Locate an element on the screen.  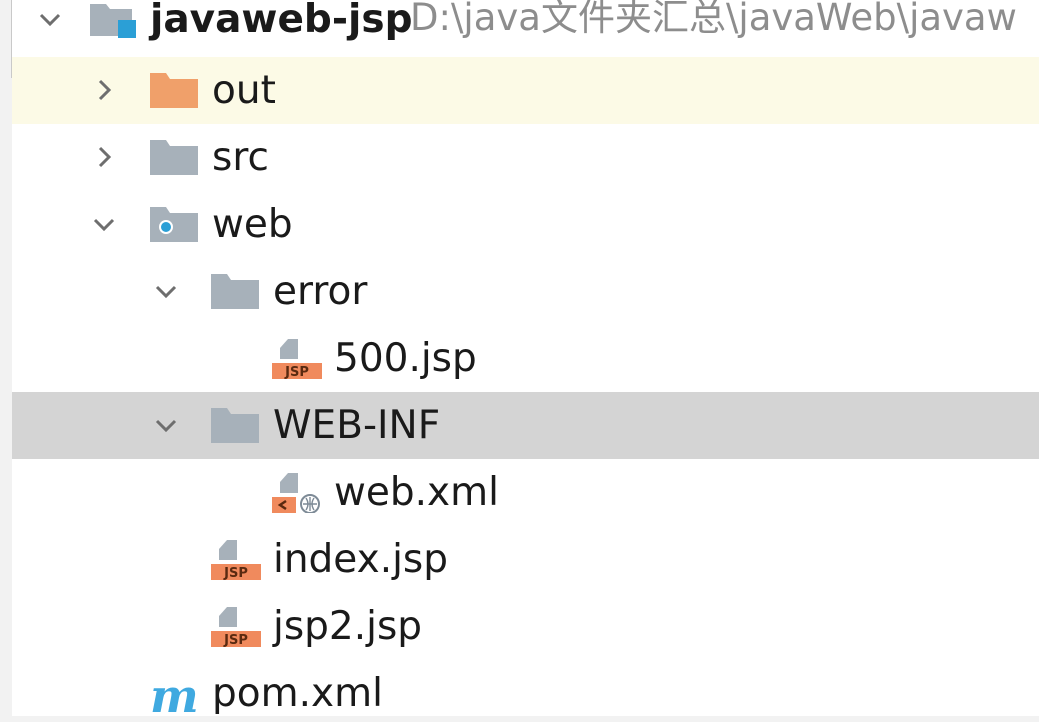
xml-config-file-icon is located at coordinates (297, 493).